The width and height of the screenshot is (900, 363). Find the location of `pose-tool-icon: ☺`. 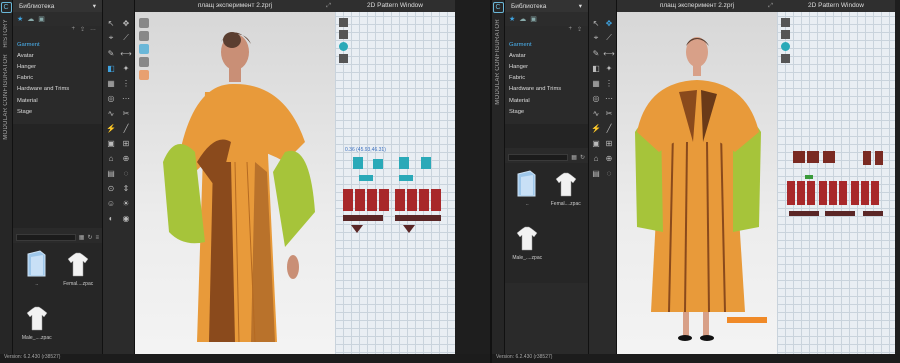

pose-tool-icon: ☺ is located at coordinates (111, 203).